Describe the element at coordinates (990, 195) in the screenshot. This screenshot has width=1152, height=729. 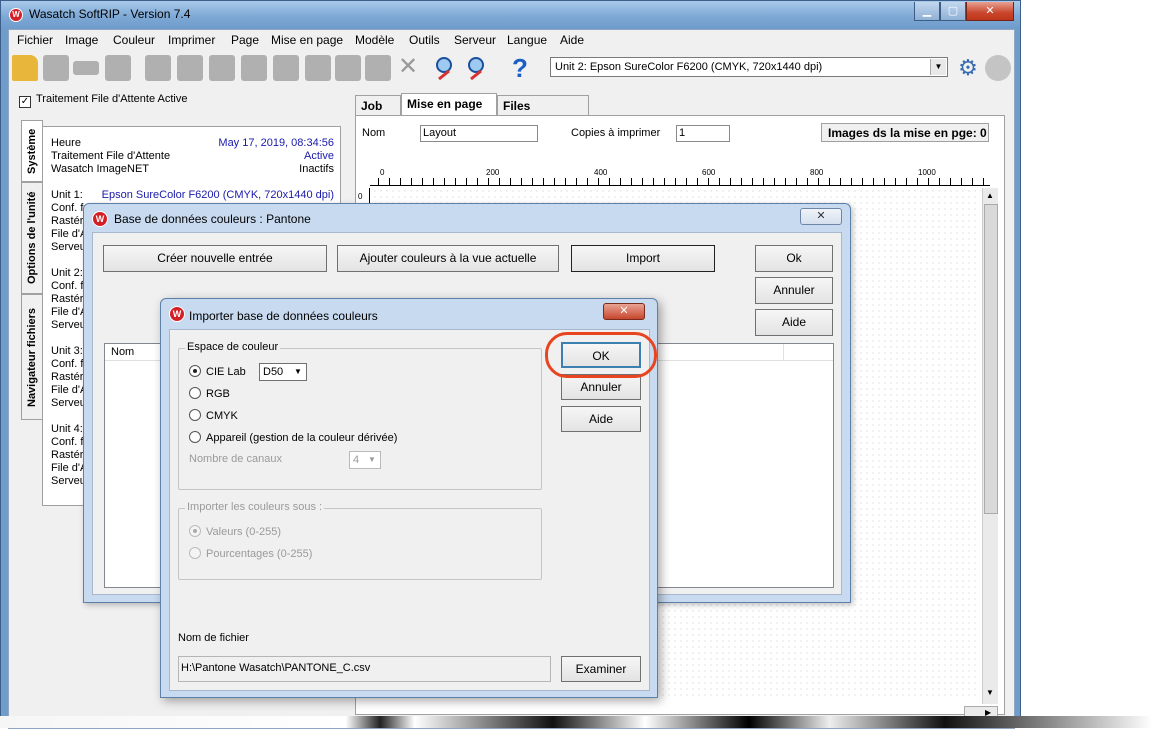
I see `scroll-up-icon: ▲` at that location.